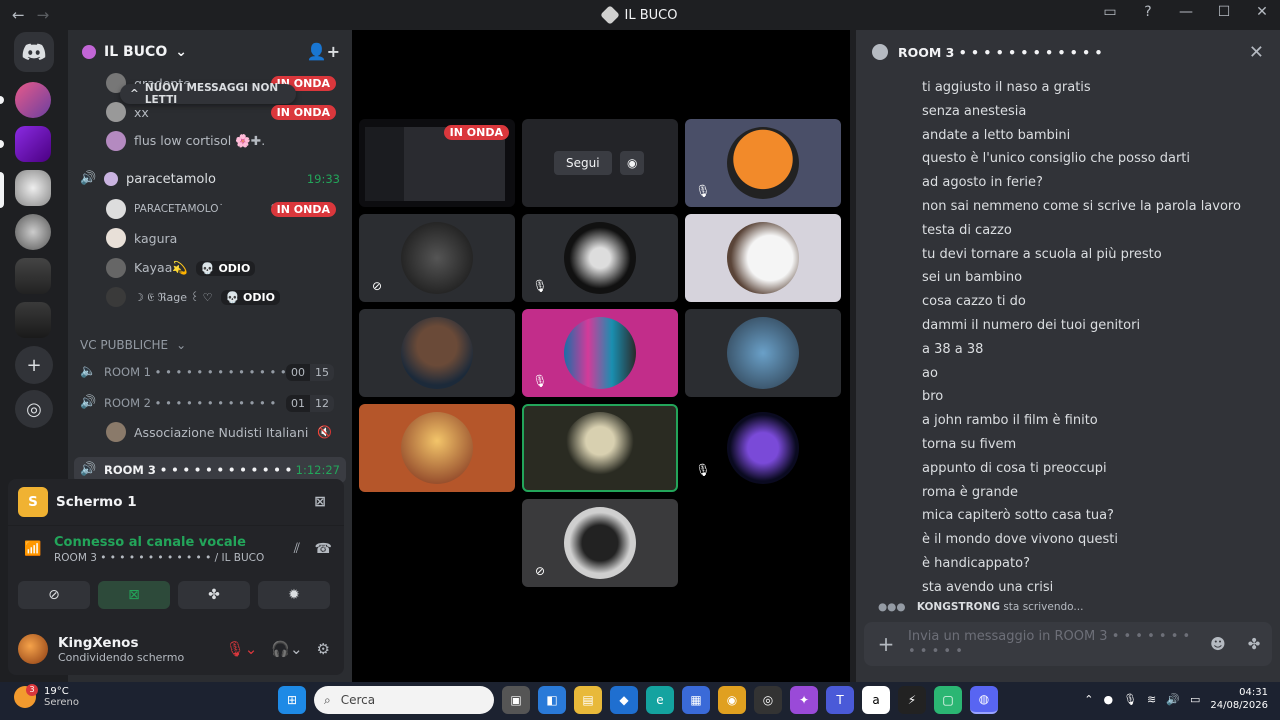  Describe the element at coordinates (840, 700) in the screenshot. I see `teams-icon: T` at that location.